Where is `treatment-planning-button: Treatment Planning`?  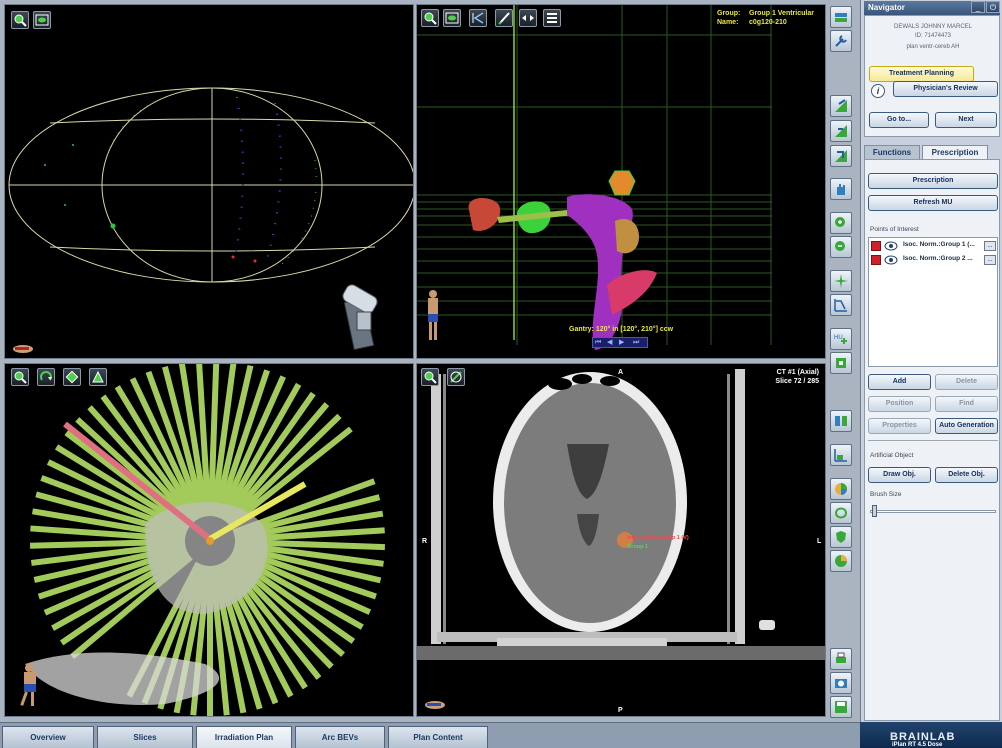
treatment-planning-button: Treatment Planning is located at coordinates (921, 74).